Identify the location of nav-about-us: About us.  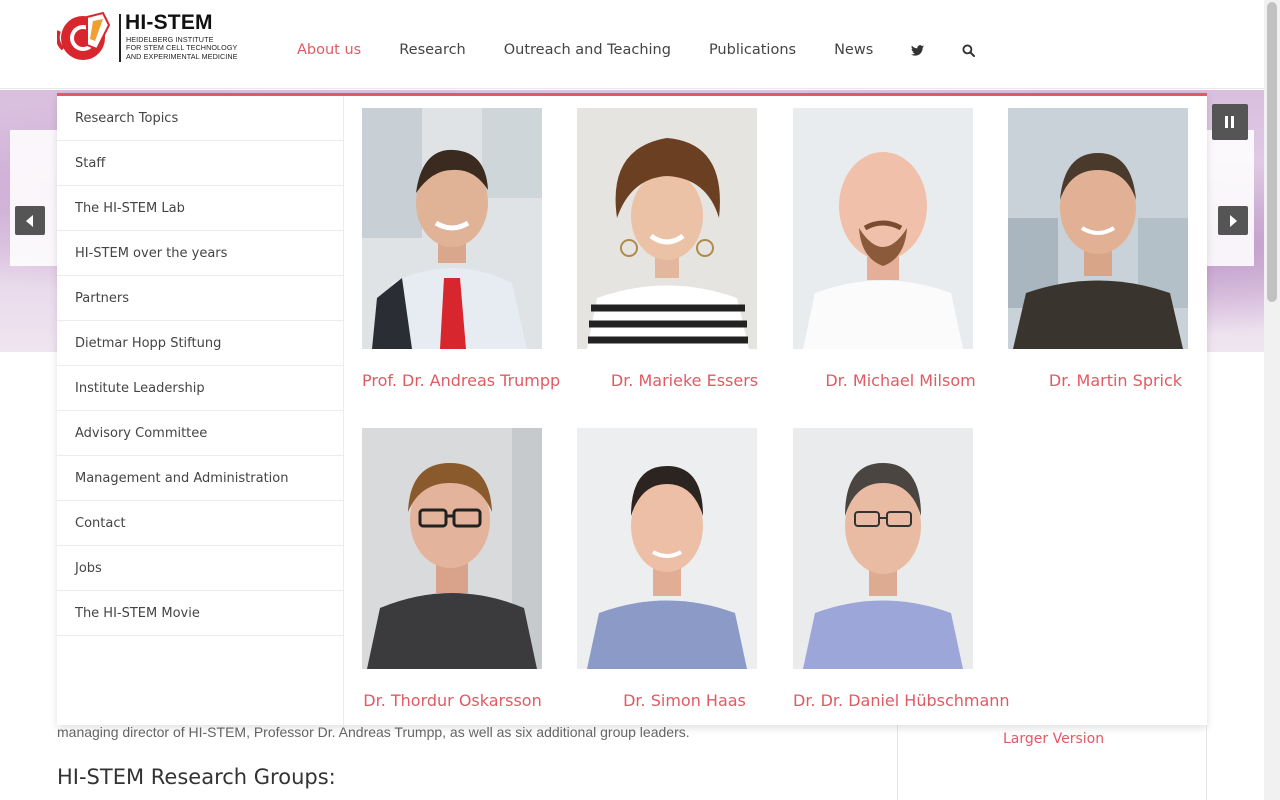
(329, 50).